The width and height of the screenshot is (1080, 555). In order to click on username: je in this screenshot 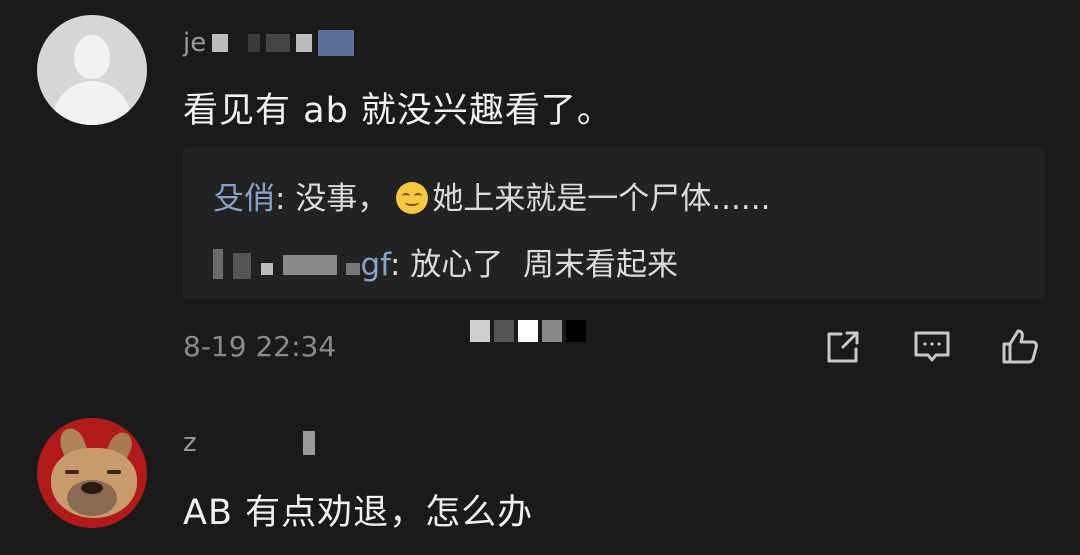, I will do `click(269, 43)`.